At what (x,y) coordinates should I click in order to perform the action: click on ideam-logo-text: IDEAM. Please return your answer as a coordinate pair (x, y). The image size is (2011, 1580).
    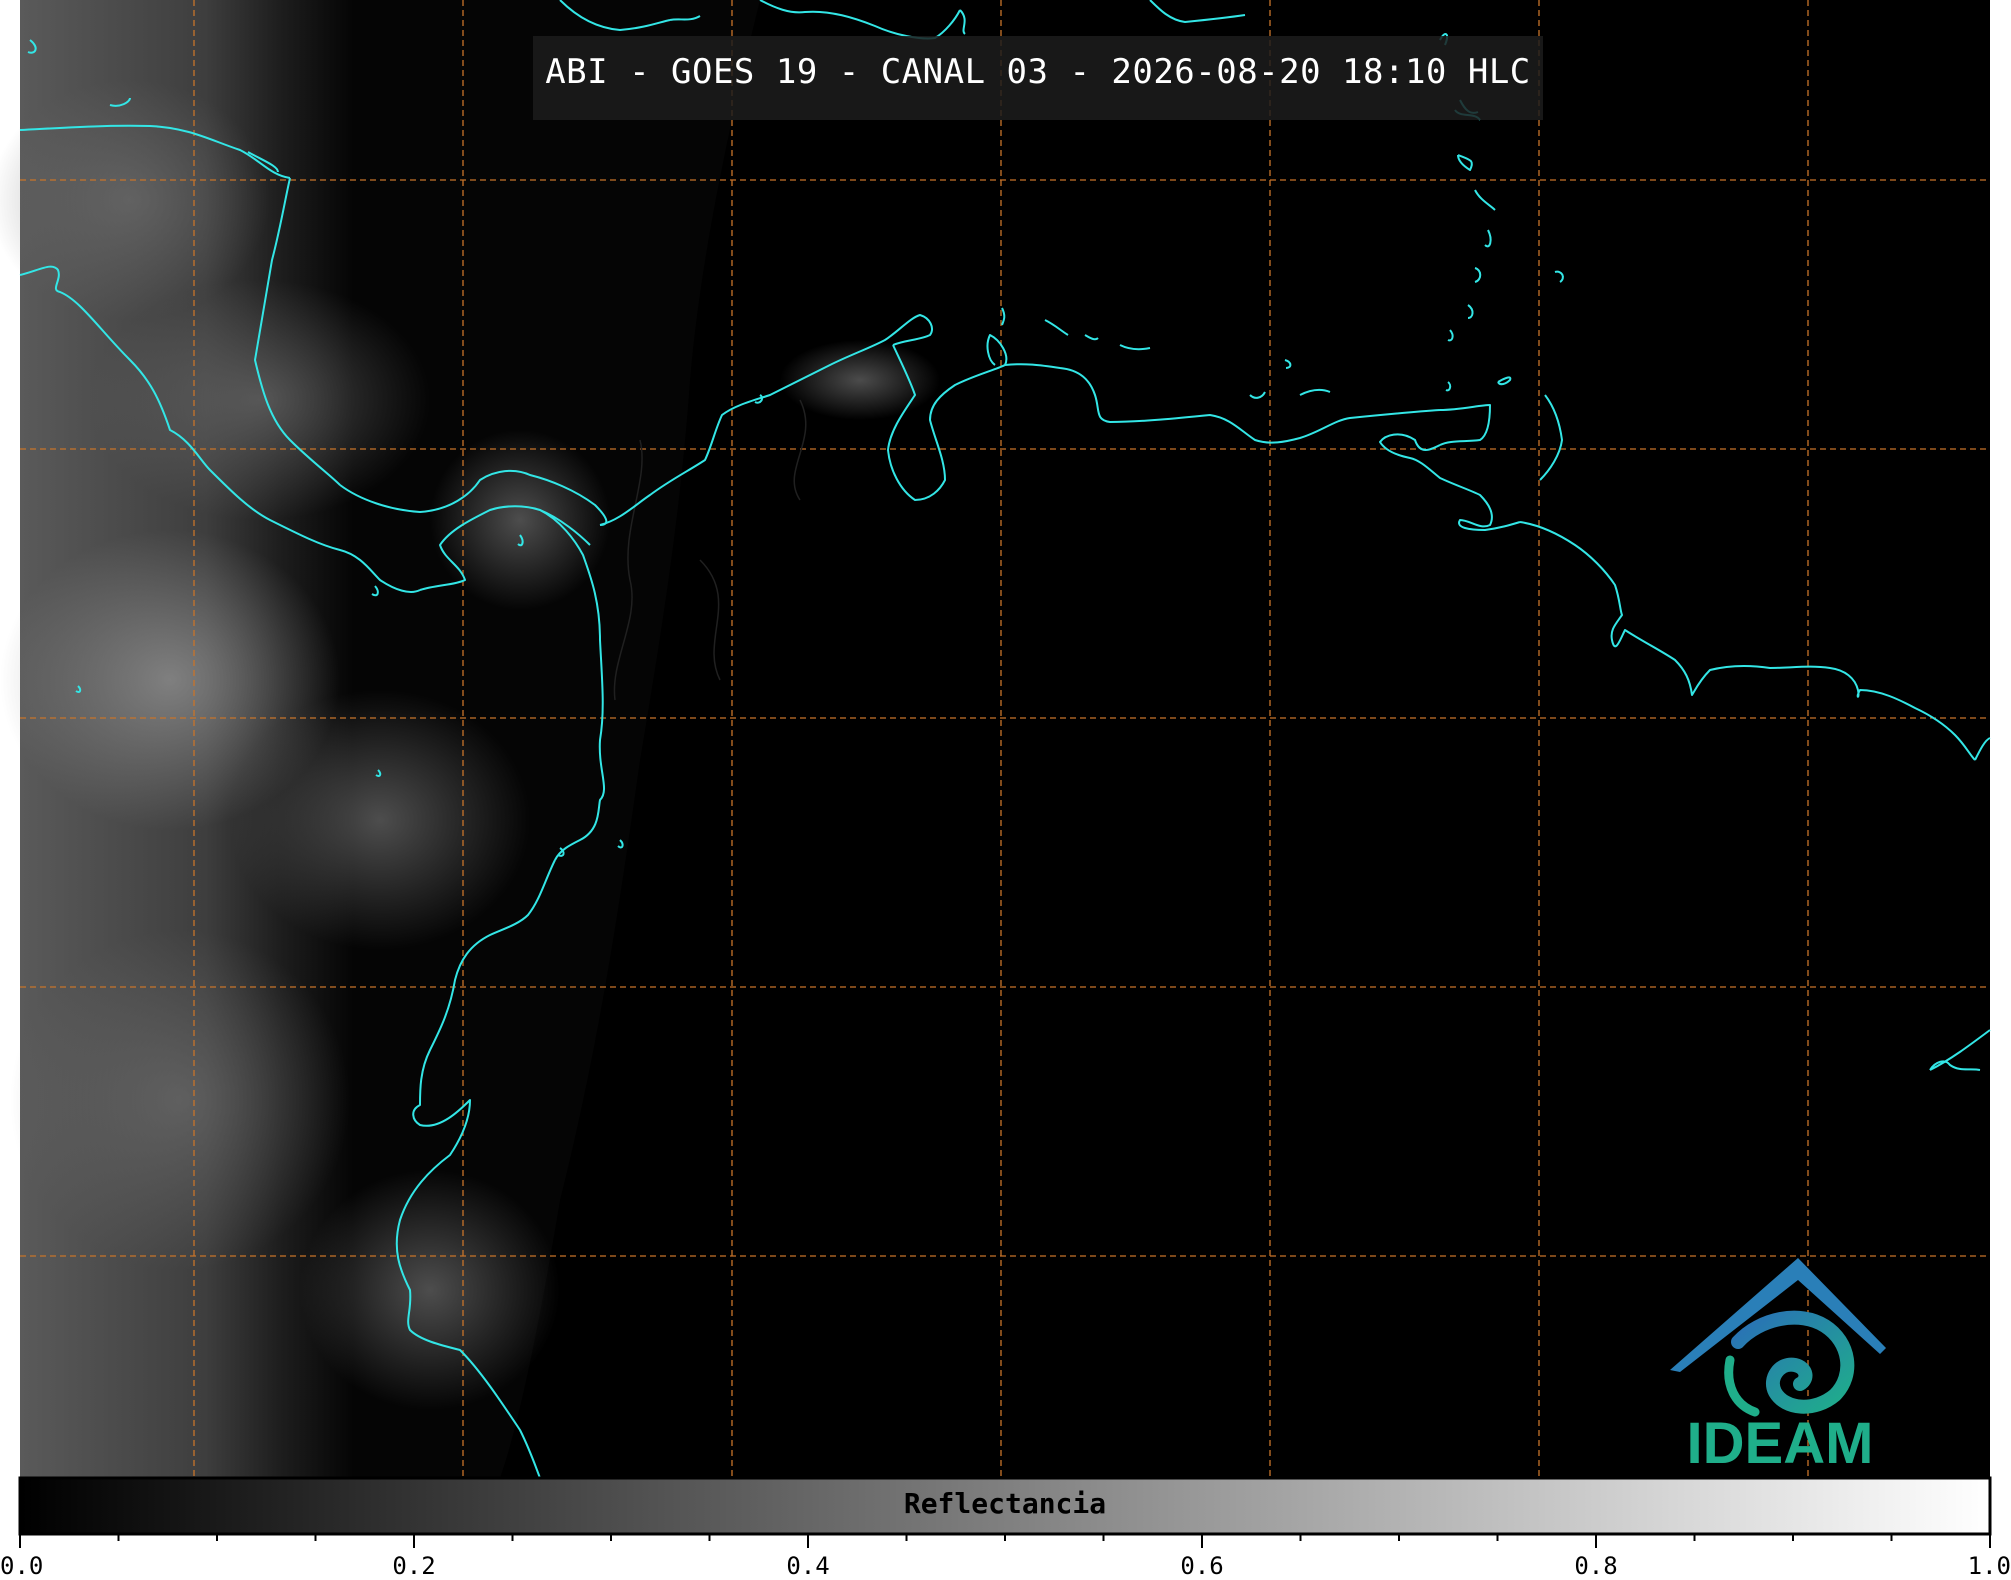
    Looking at the image, I should click on (1780, 1443).